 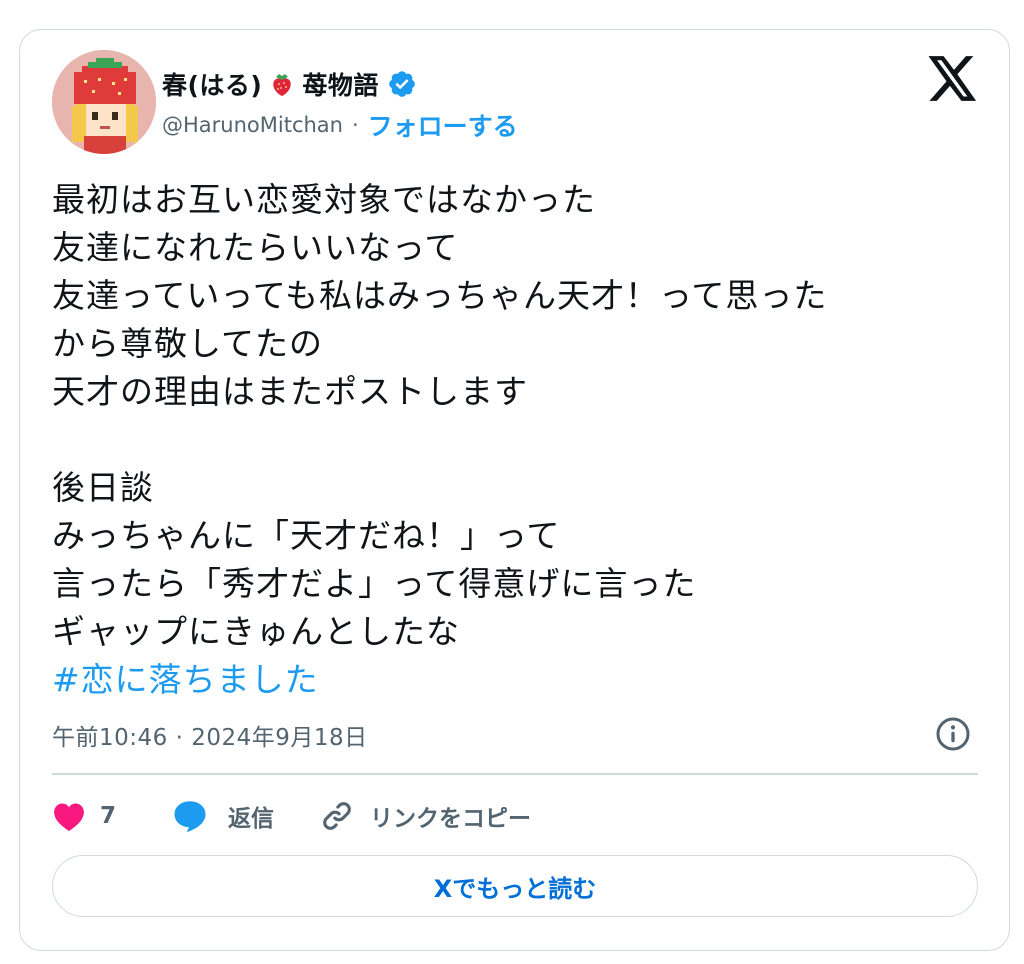 I want to click on tweet-line: 友達になれたらいいなって, so click(x=255, y=247).